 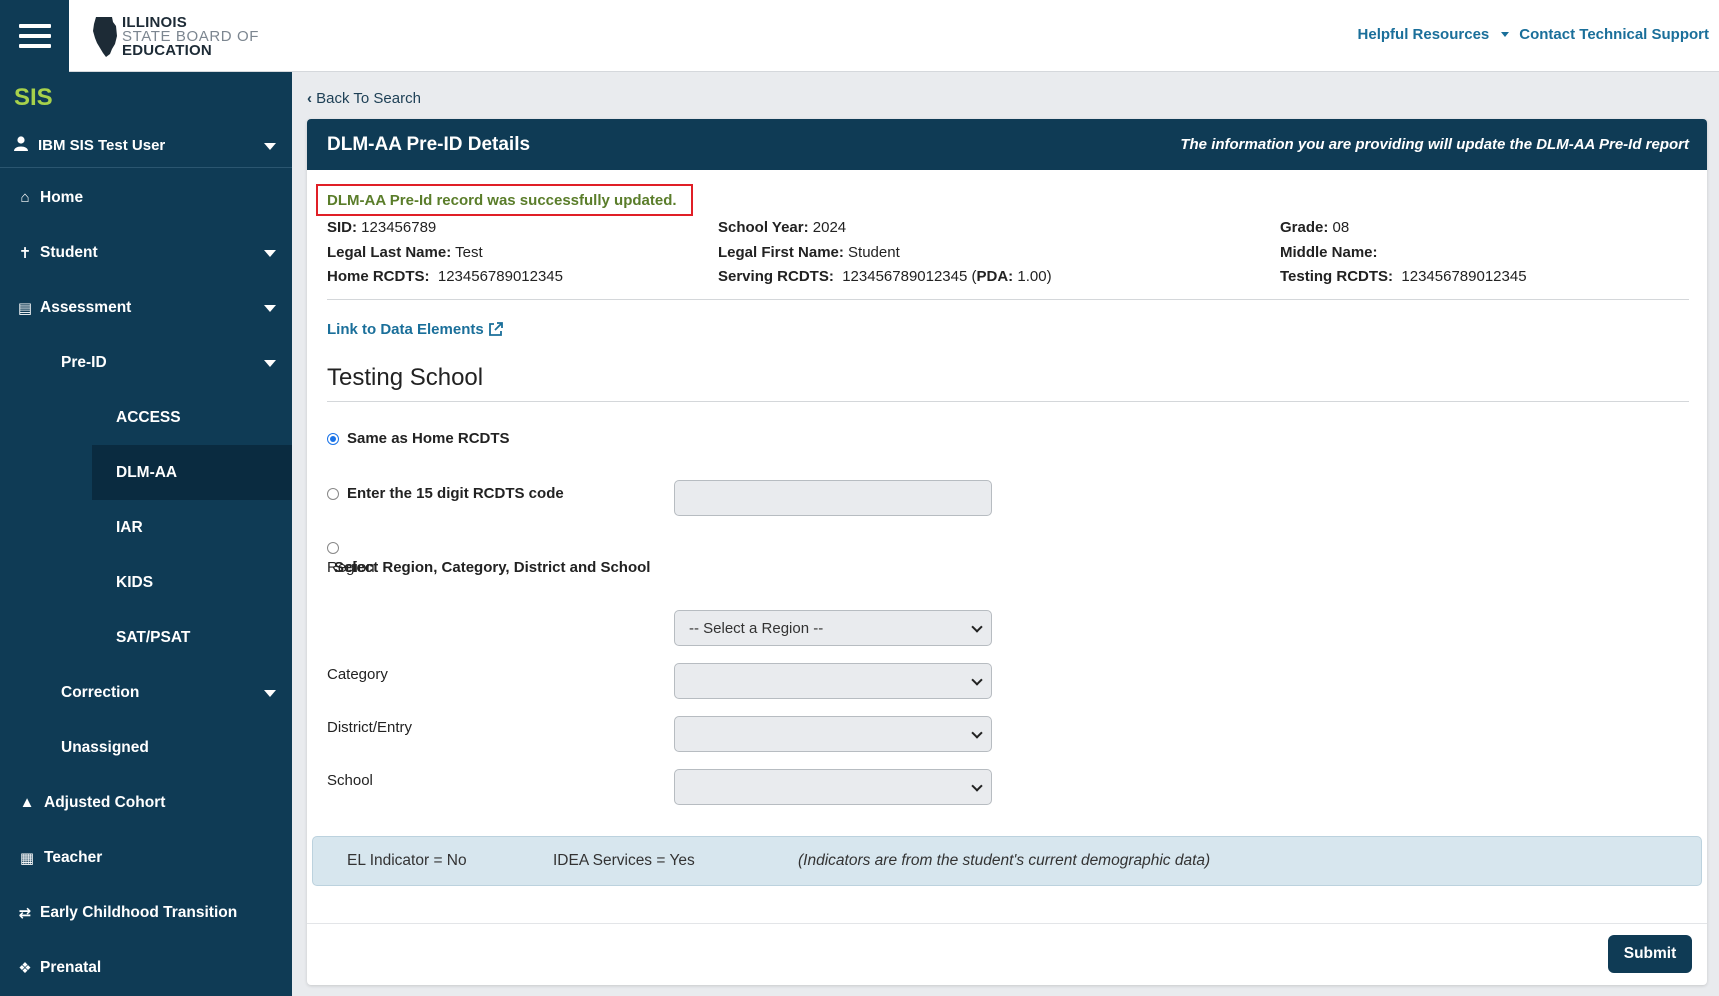 What do you see at coordinates (146, 252) in the screenshot?
I see `sidebar-item-student: ✝ Student` at bounding box center [146, 252].